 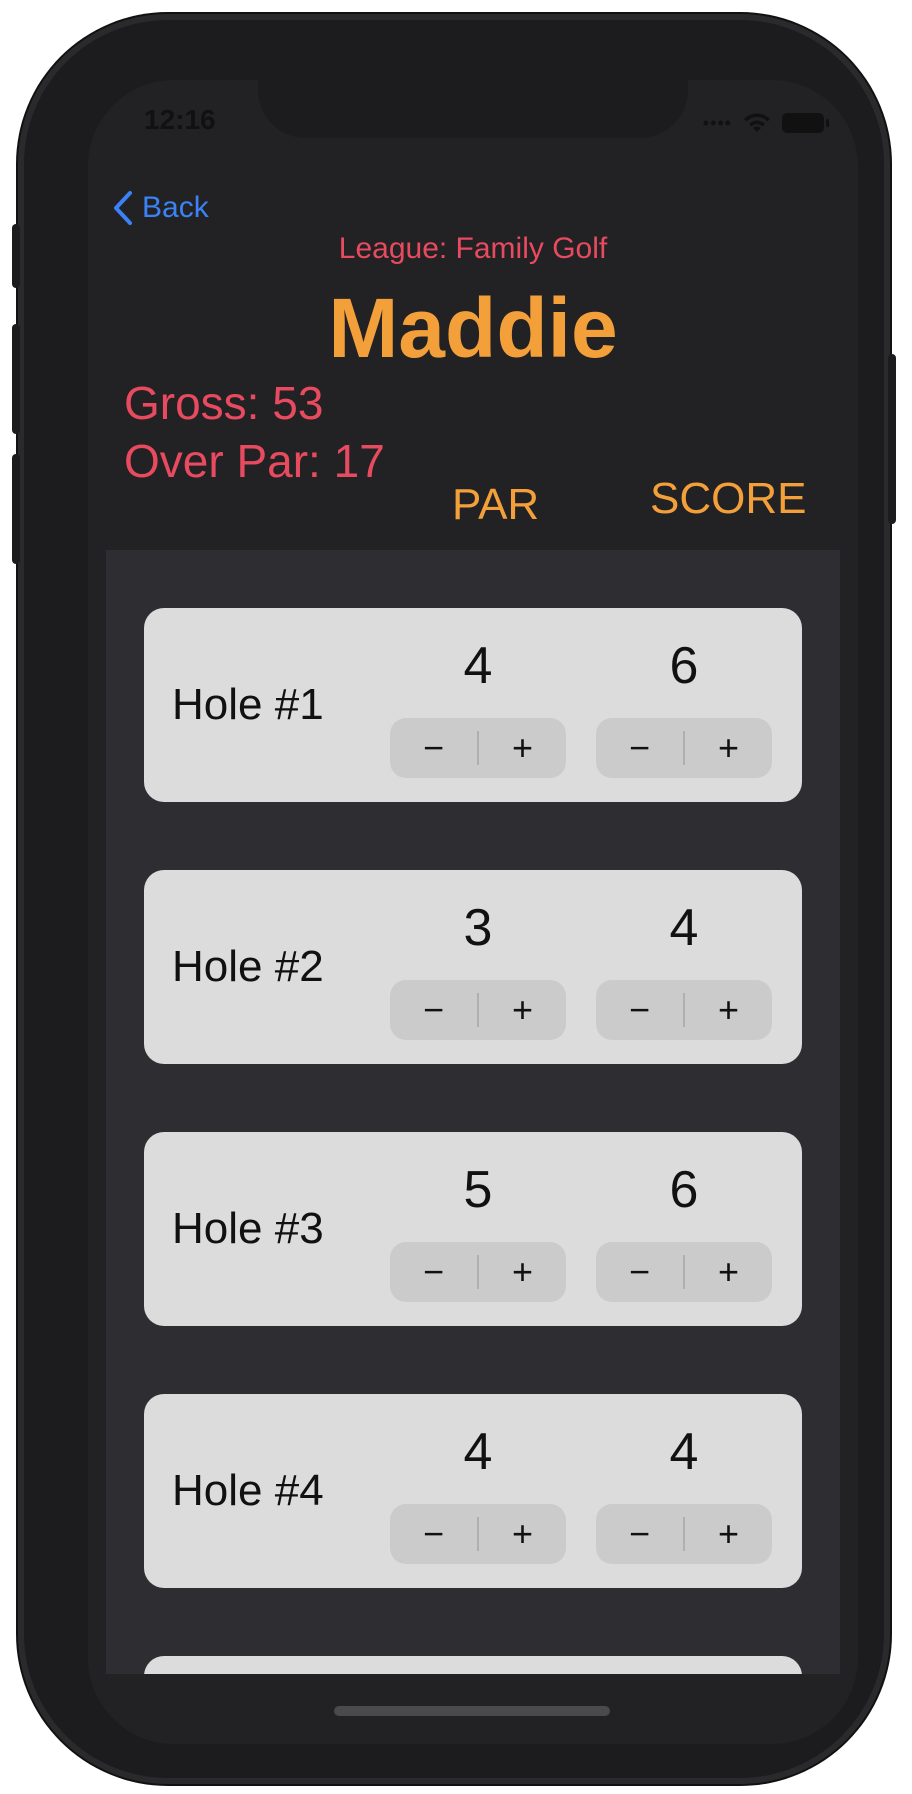 What do you see at coordinates (224, 403) in the screenshot?
I see `gross-total: Gross: 53` at bounding box center [224, 403].